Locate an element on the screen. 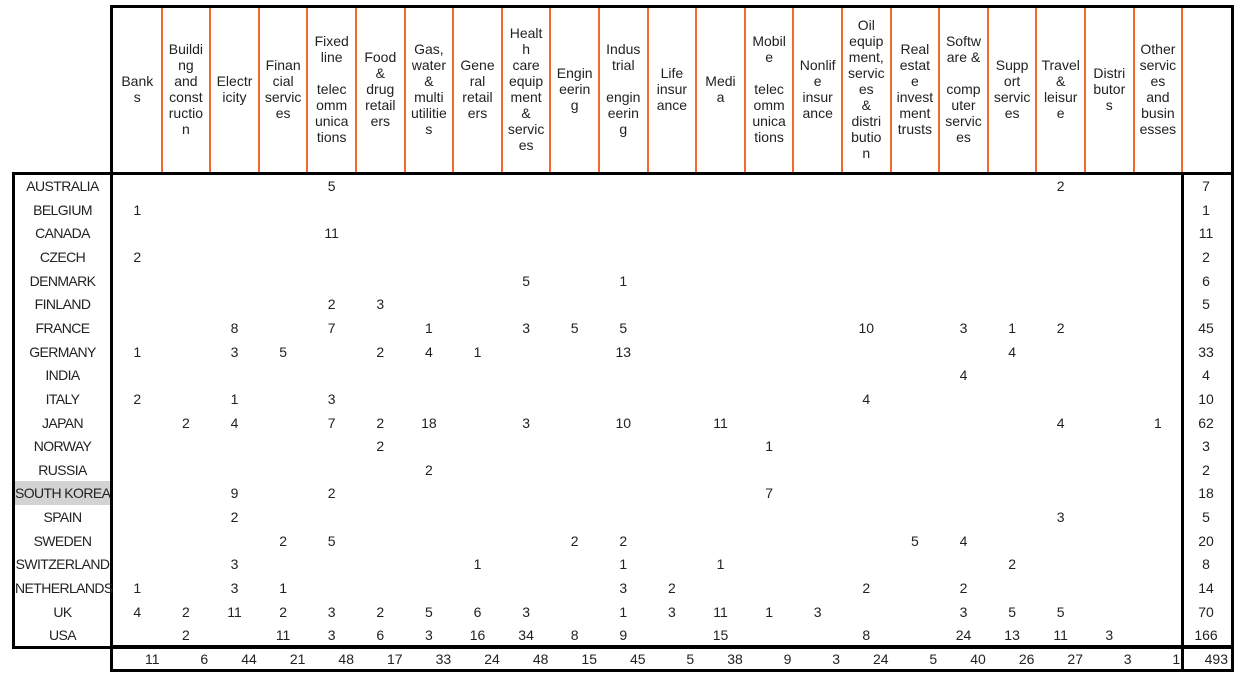 The height and width of the screenshot is (695, 1256). row-total: 70 is located at coordinates (1206, 611).